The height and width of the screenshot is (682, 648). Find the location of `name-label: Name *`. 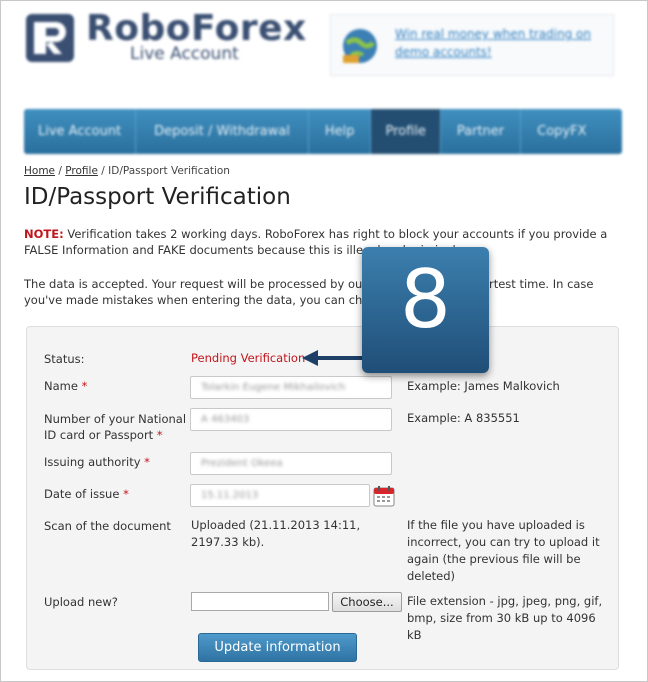

name-label: Name * is located at coordinates (65, 386).